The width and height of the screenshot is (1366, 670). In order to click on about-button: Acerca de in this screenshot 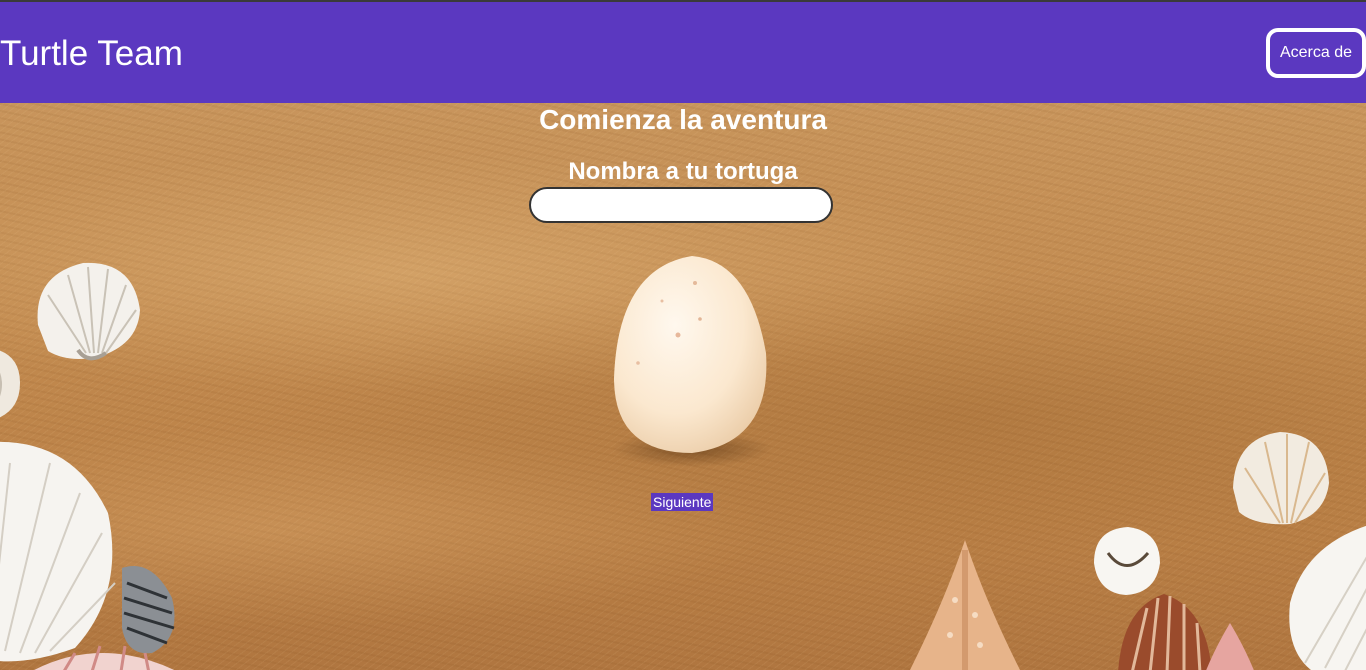, I will do `click(1316, 53)`.